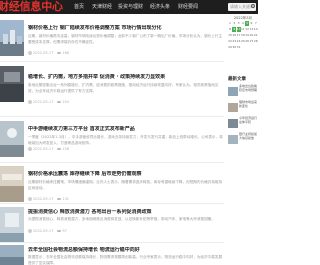 This screenshot has height=265, width=320. What do you see at coordinates (66, 199) in the screenshot?
I see `article-views: 131` at bounding box center [66, 199].